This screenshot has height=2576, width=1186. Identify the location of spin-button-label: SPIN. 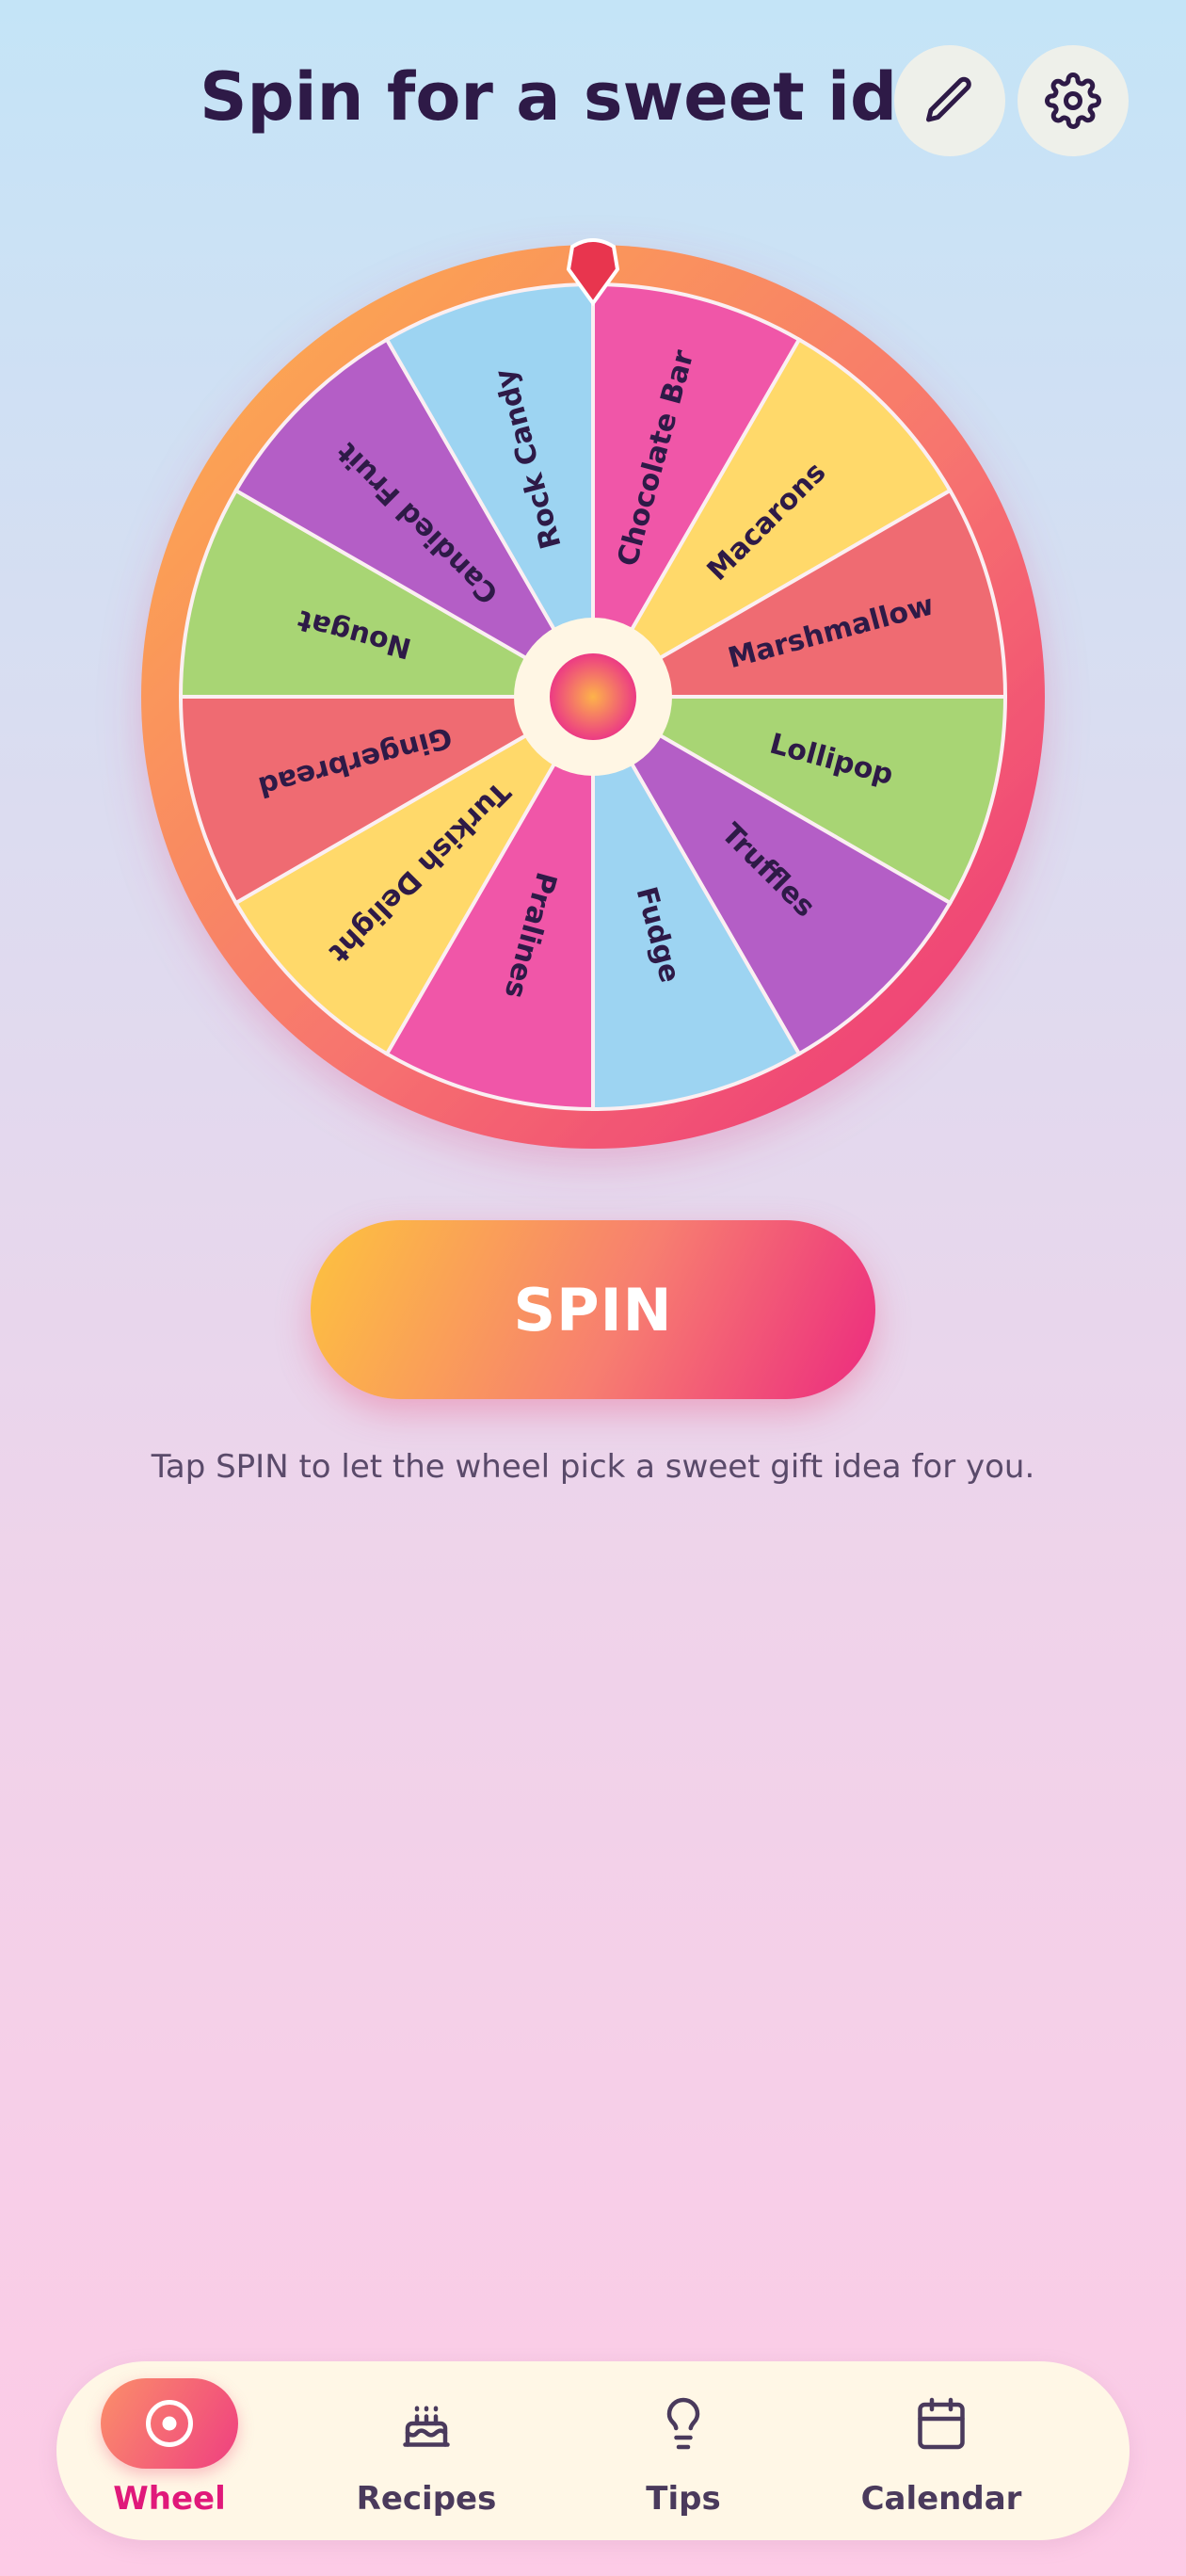
(593, 1309).